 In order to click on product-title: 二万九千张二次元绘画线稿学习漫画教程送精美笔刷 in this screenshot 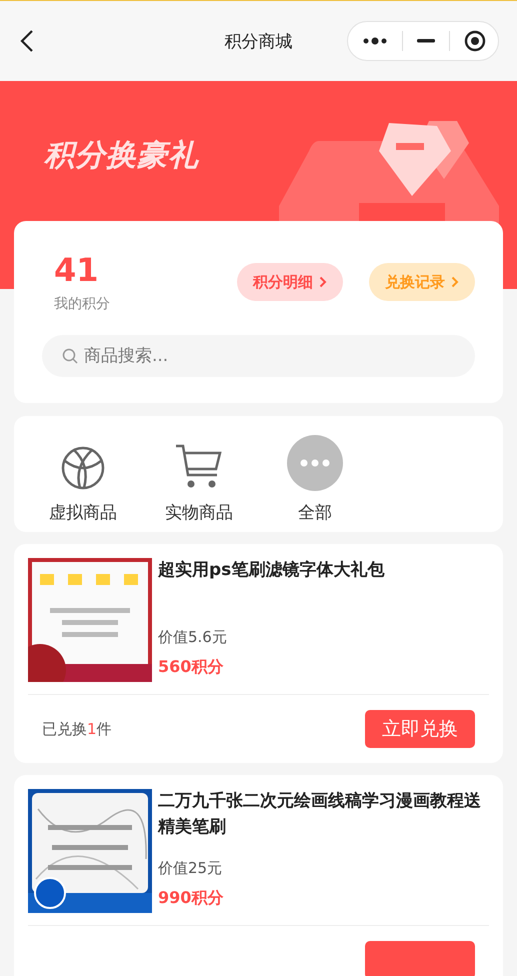, I will do `click(323, 814)`.